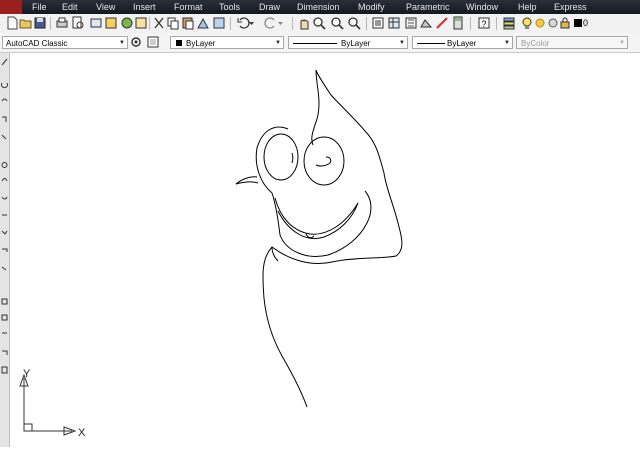 The height and width of the screenshot is (452, 640). I want to click on ucs-origin-box, so click(28, 427).